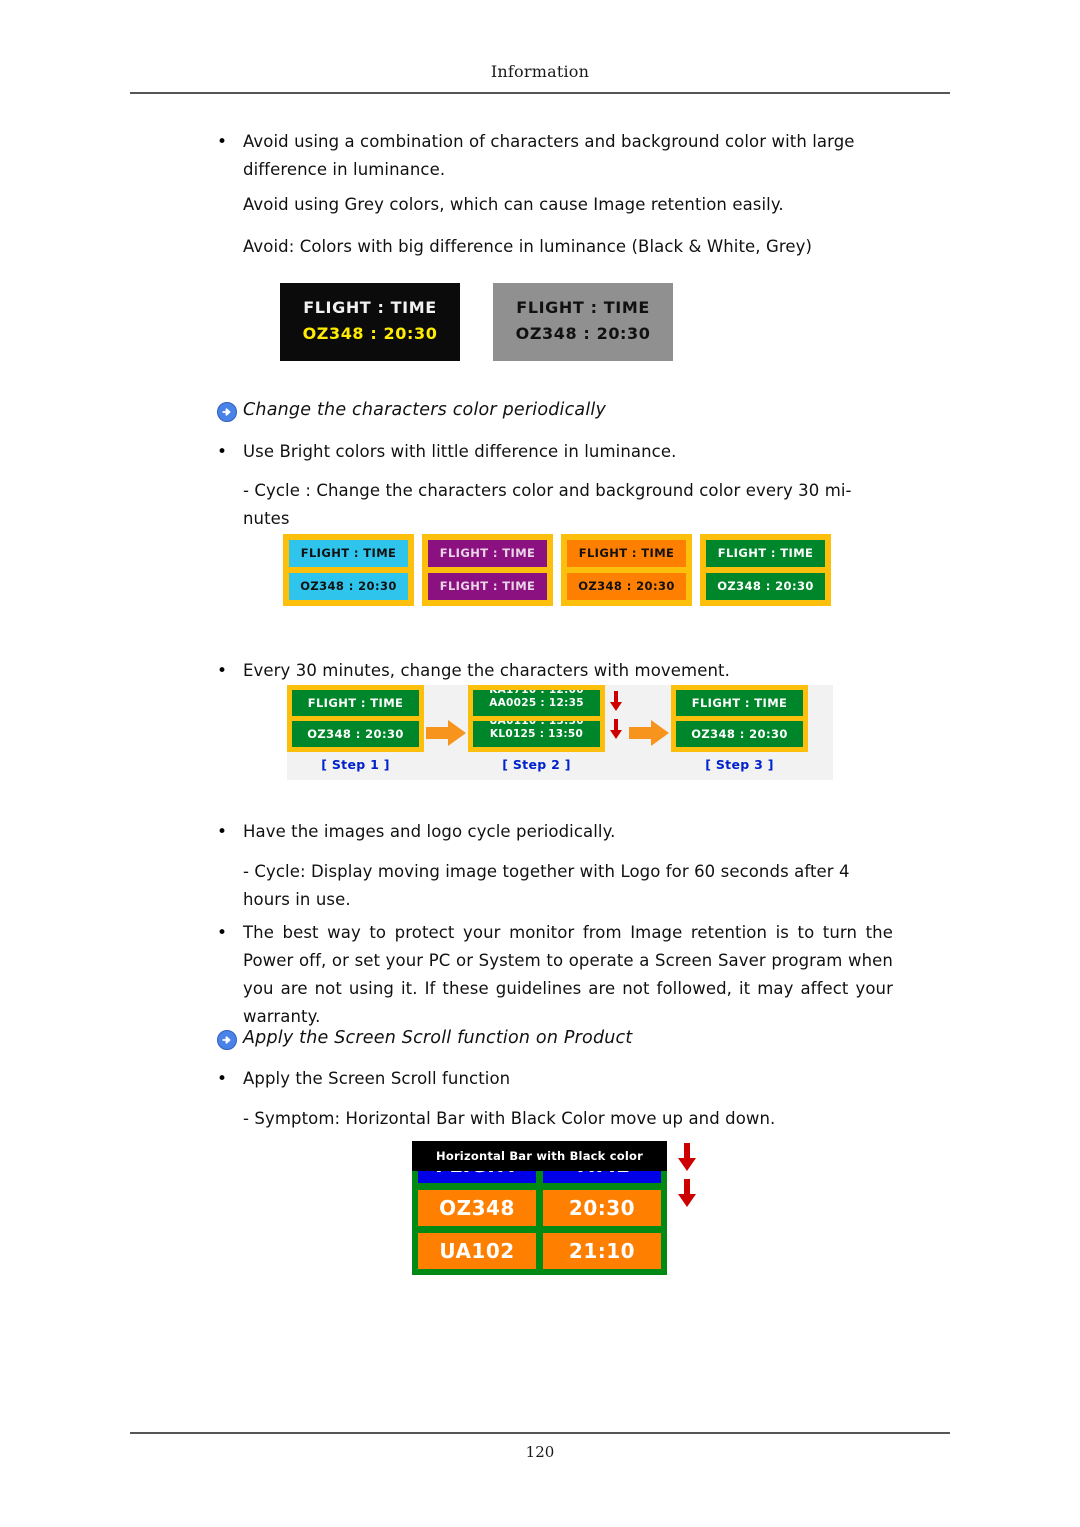 This screenshot has height=1527, width=1080. Describe the element at coordinates (765, 553) in the screenshot. I see `green-panel-row-1: FLIGHT : TIME` at that location.